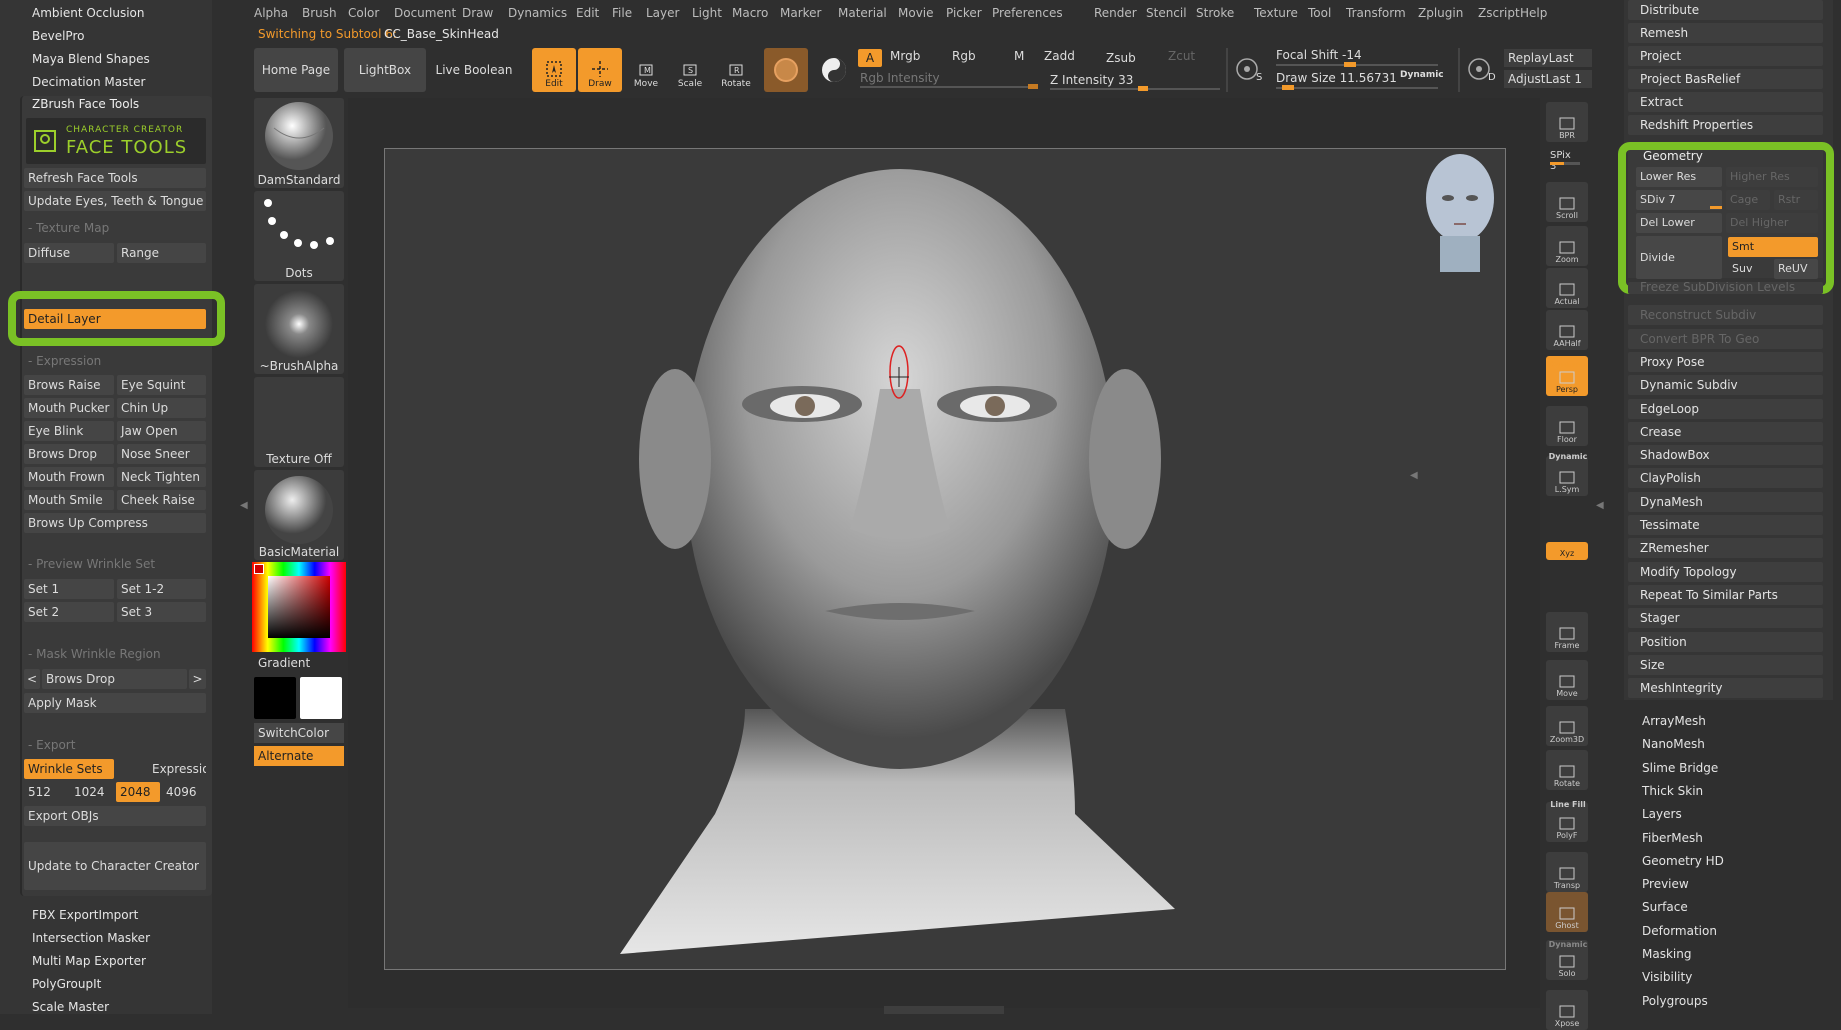 Image resolution: width=1841 pixels, height=1030 pixels. Describe the element at coordinates (66, 984) in the screenshot. I see `plugin-polygroupit: PolyGroupIt` at that location.